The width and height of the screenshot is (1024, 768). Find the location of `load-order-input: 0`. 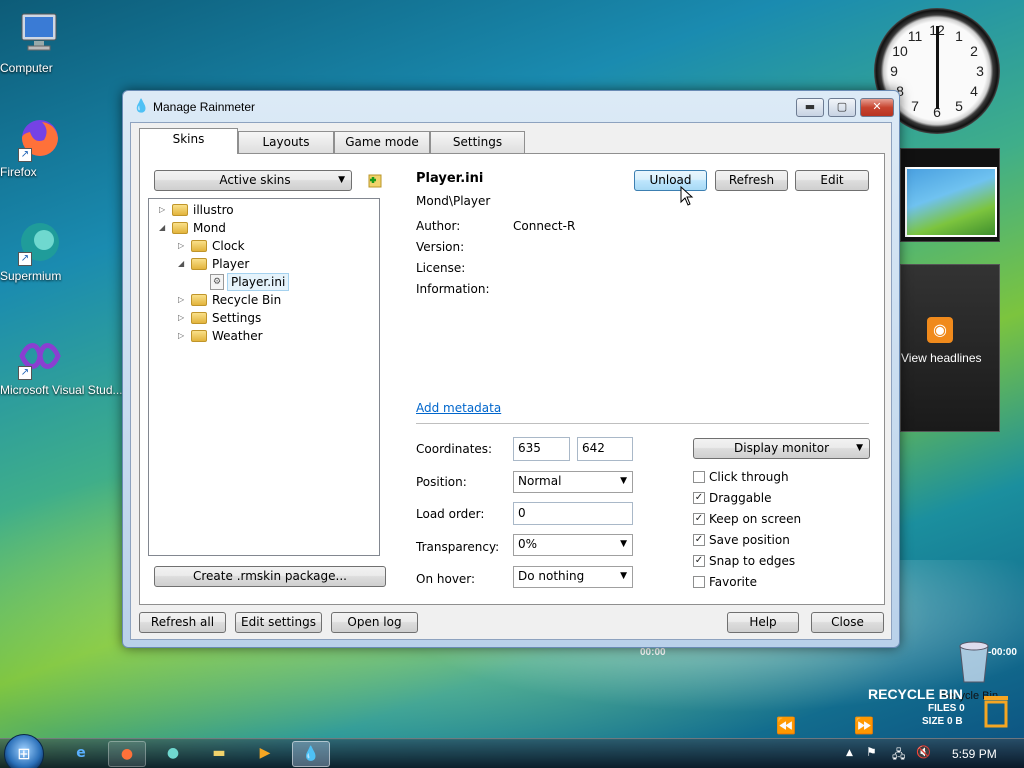

load-order-input: 0 is located at coordinates (573, 513).